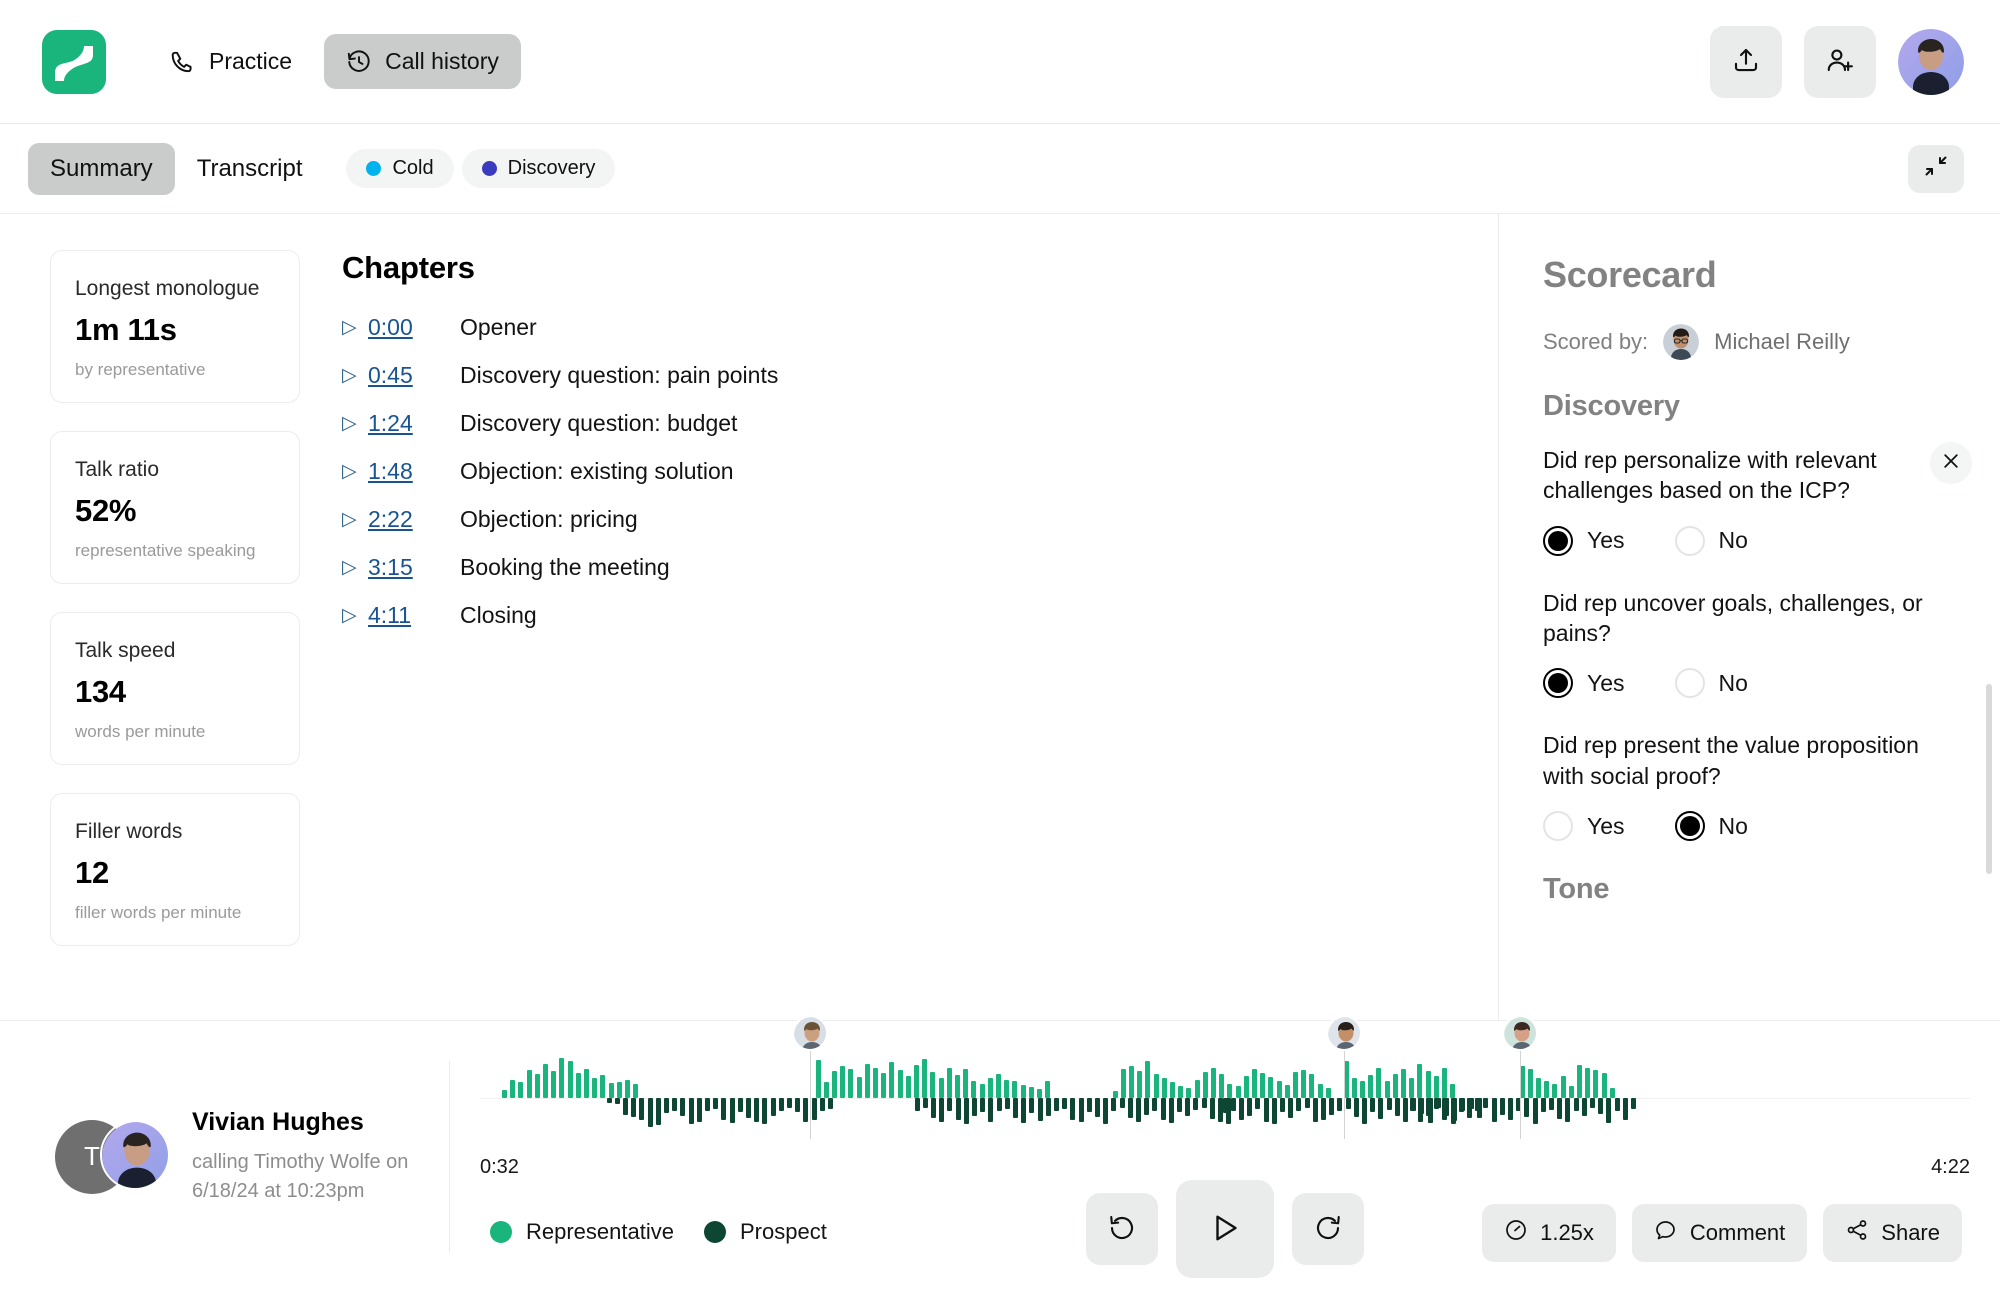 The width and height of the screenshot is (2000, 1300). Describe the element at coordinates (231, 61) in the screenshot. I see `nav-item-practice: Practice` at that location.